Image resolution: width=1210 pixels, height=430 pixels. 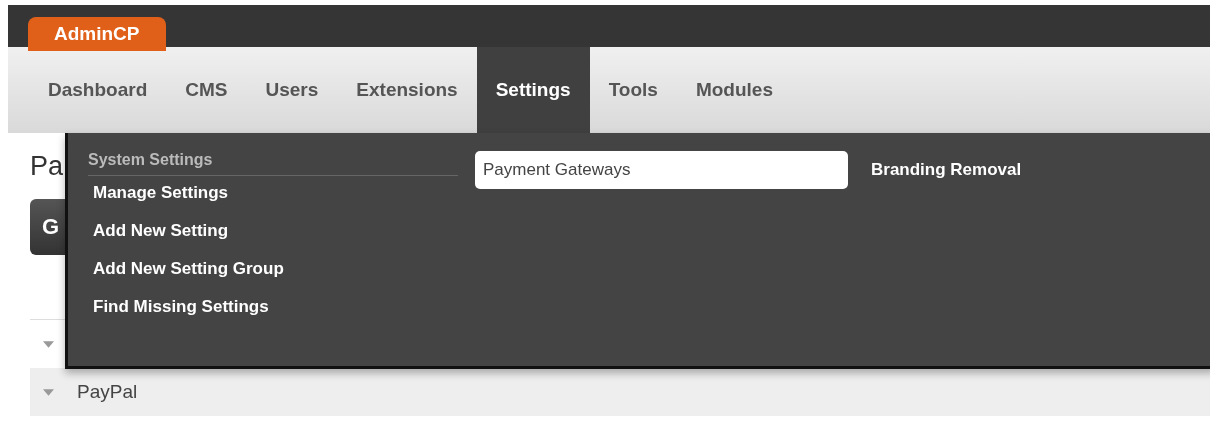 What do you see at coordinates (407, 90) in the screenshot?
I see `nav-tab: Extensions` at bounding box center [407, 90].